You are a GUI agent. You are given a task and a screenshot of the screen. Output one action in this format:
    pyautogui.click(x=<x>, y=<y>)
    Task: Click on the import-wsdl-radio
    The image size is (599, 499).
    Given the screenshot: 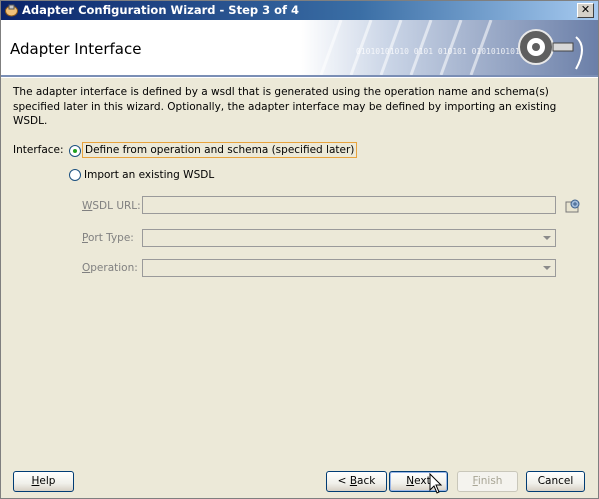 What is the action you would take?
    pyautogui.click(x=75, y=175)
    